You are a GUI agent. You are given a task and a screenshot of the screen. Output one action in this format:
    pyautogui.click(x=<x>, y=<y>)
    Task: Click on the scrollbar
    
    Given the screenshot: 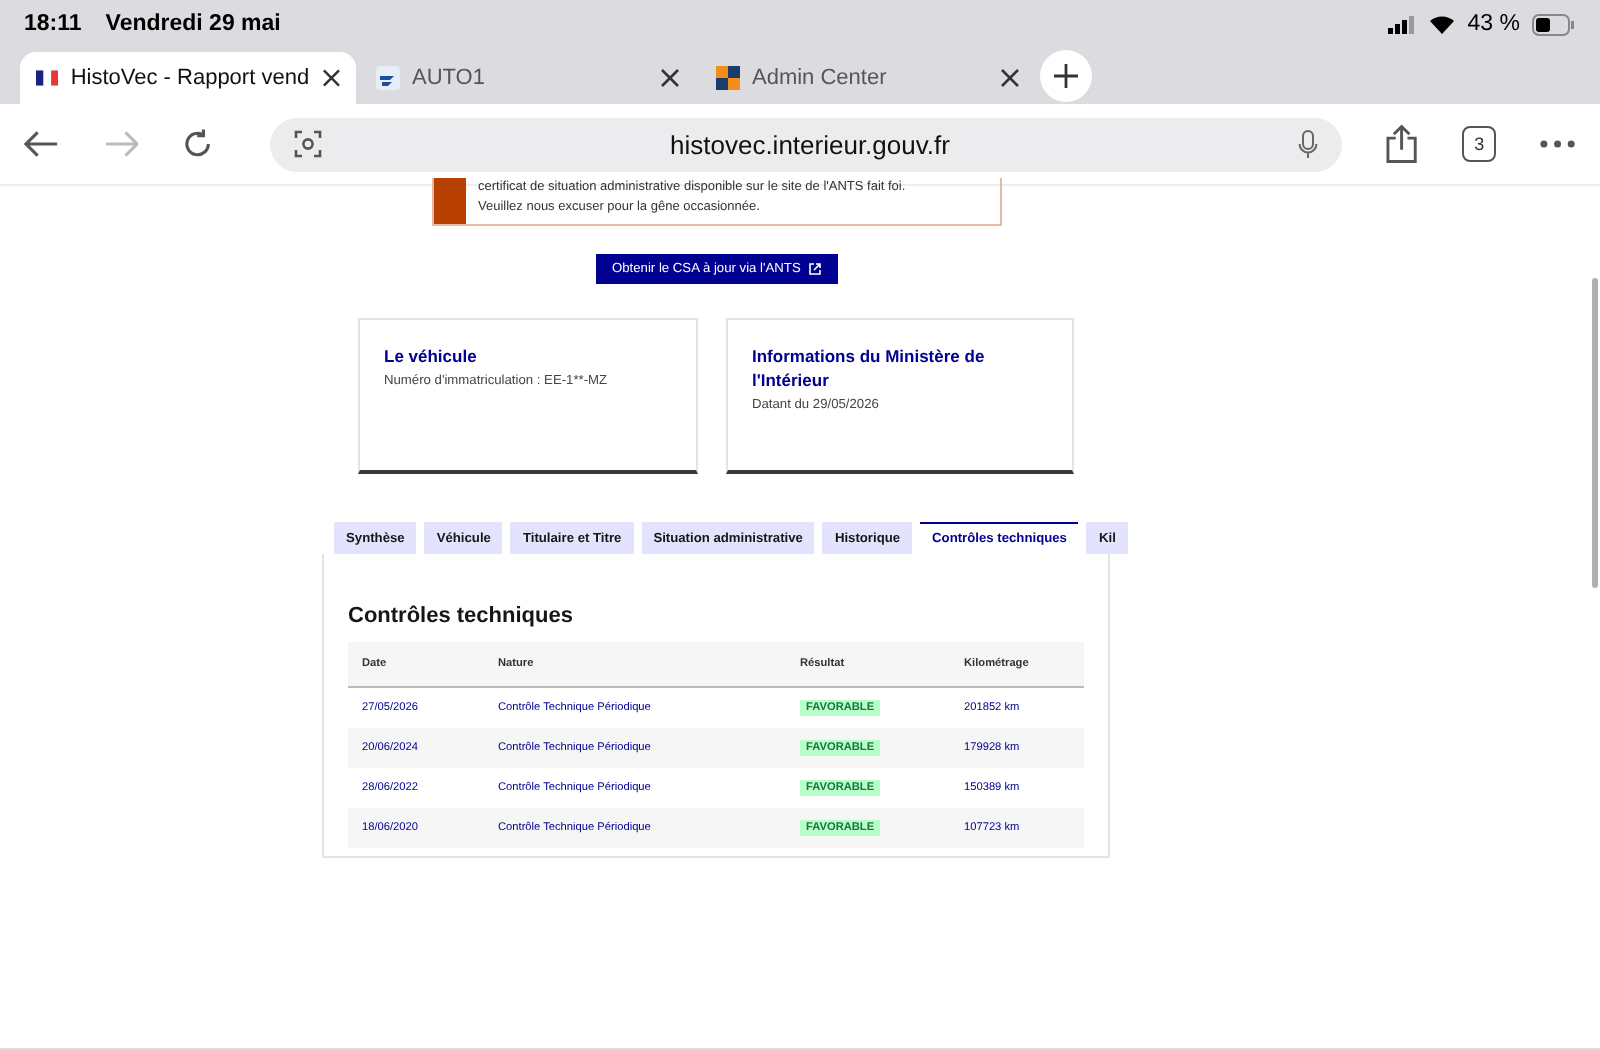 What is the action you would take?
    pyautogui.click(x=1595, y=433)
    